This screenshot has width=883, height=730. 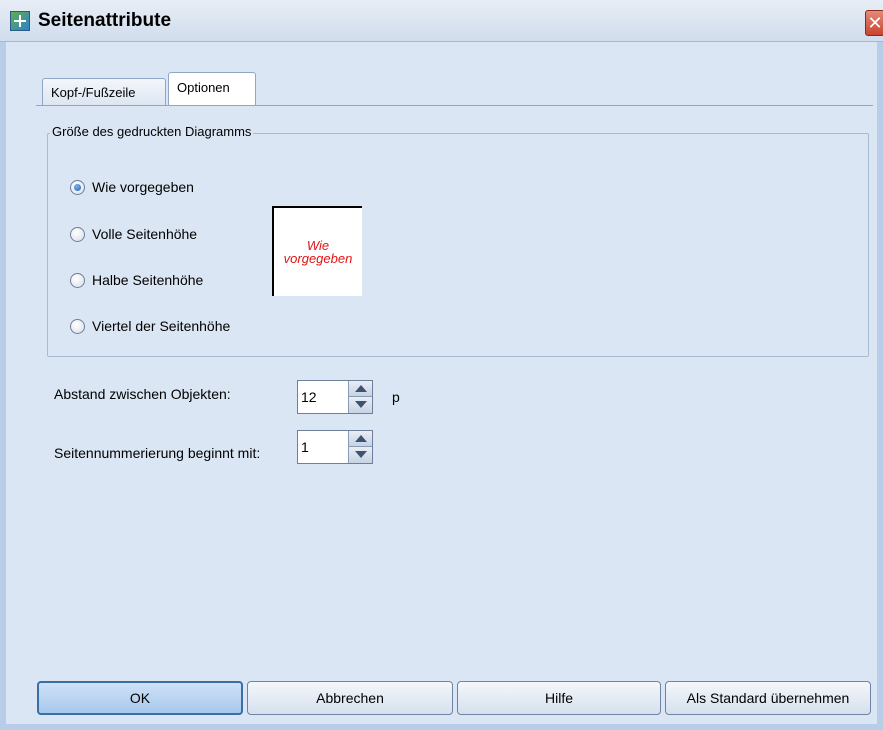 I want to click on page-numbering-stepper-buttons, so click(x=360, y=447).